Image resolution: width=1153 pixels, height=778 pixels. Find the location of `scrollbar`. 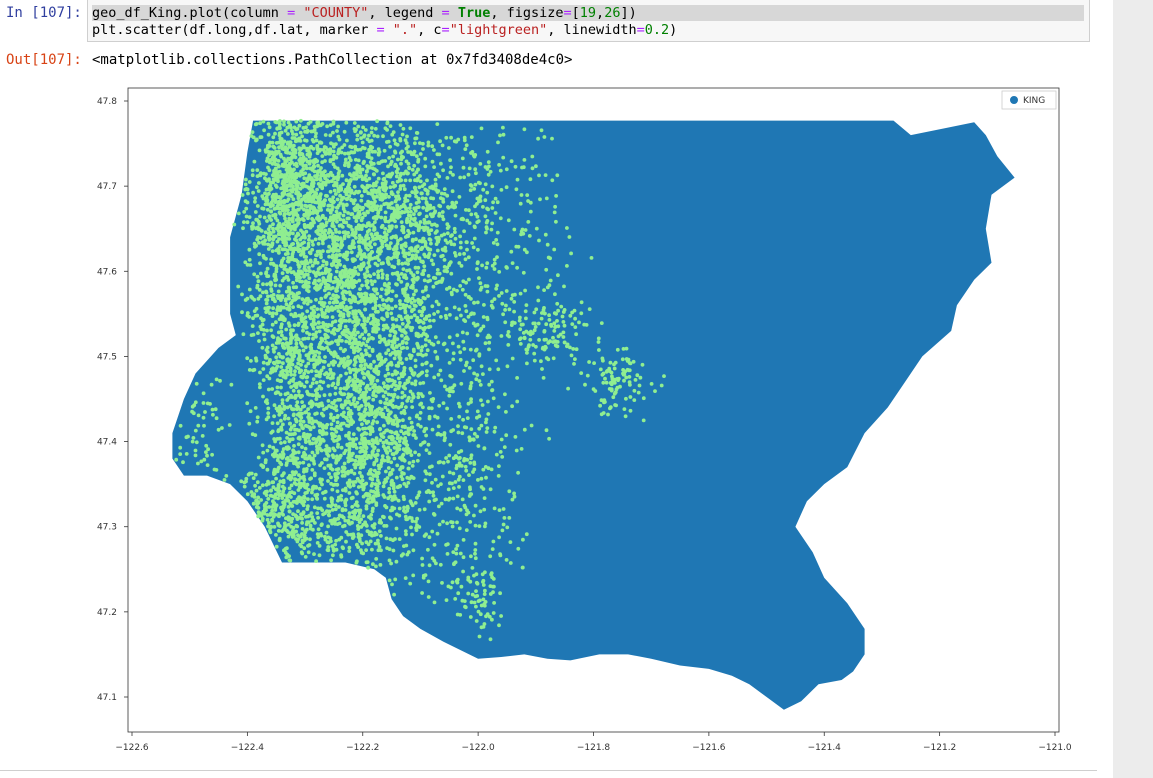

scrollbar is located at coordinates (1133, 389).